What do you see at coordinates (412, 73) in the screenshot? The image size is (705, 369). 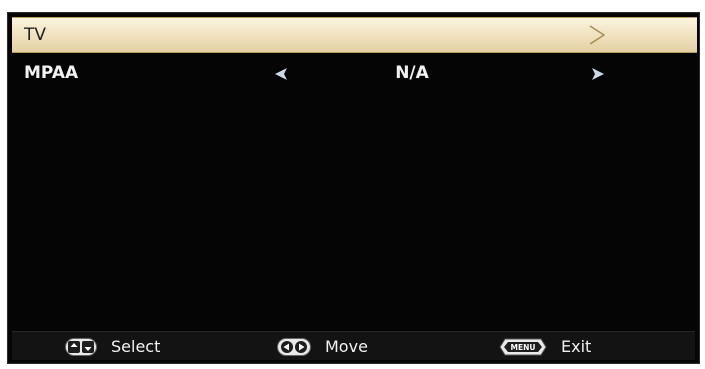 I see `mpaa-value: N/A` at bounding box center [412, 73].